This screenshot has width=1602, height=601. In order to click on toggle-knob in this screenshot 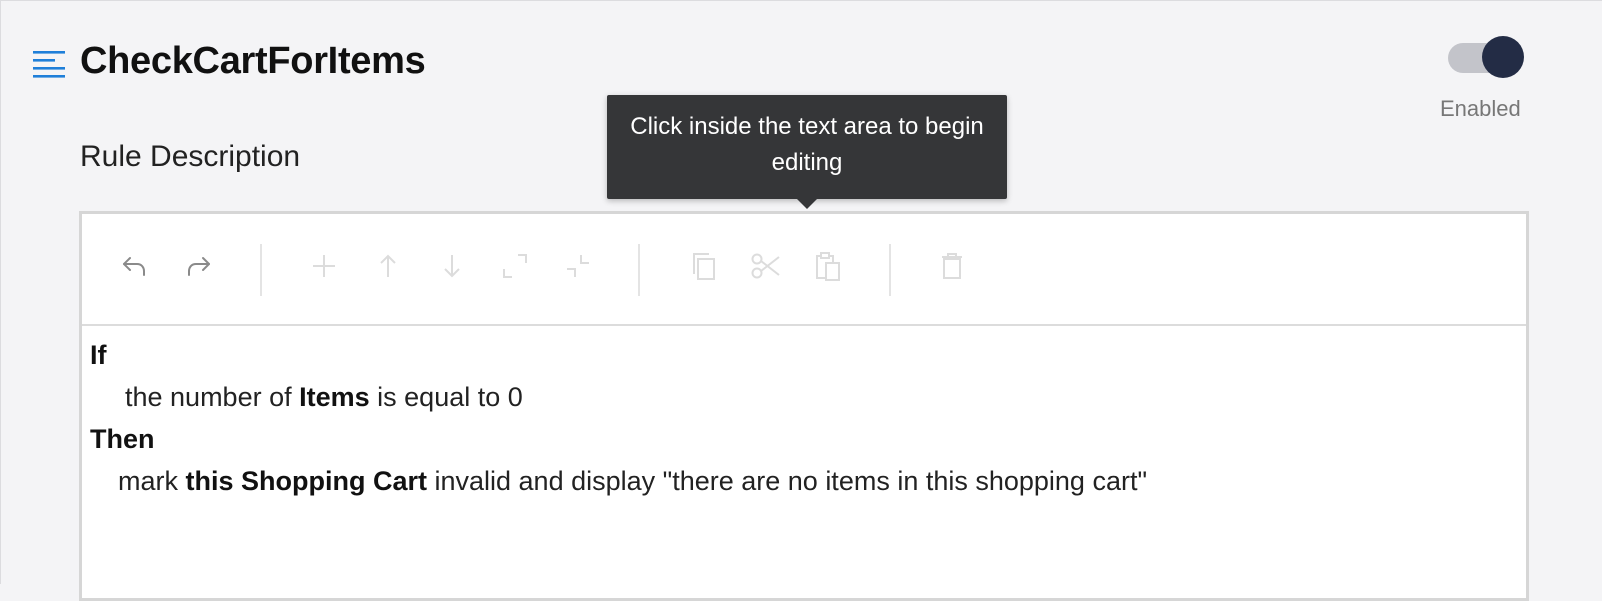, I will do `click(1503, 57)`.